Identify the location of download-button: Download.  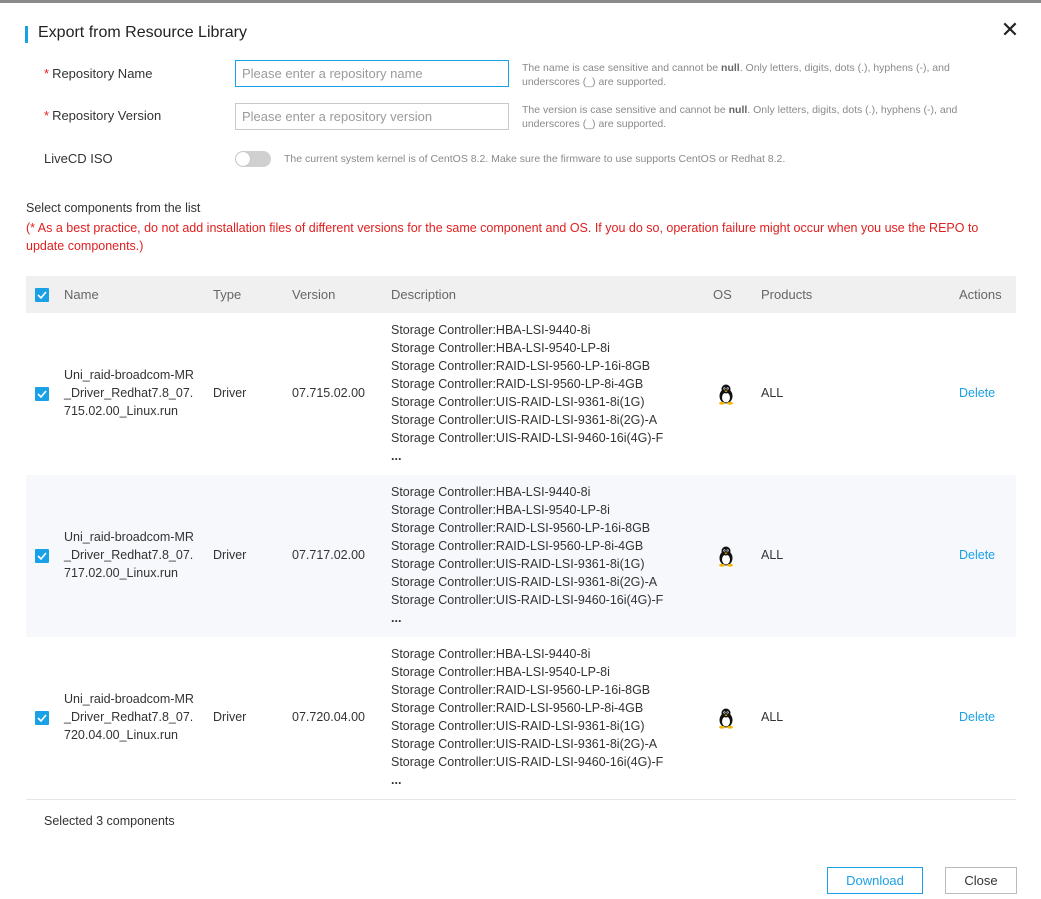
(875, 880).